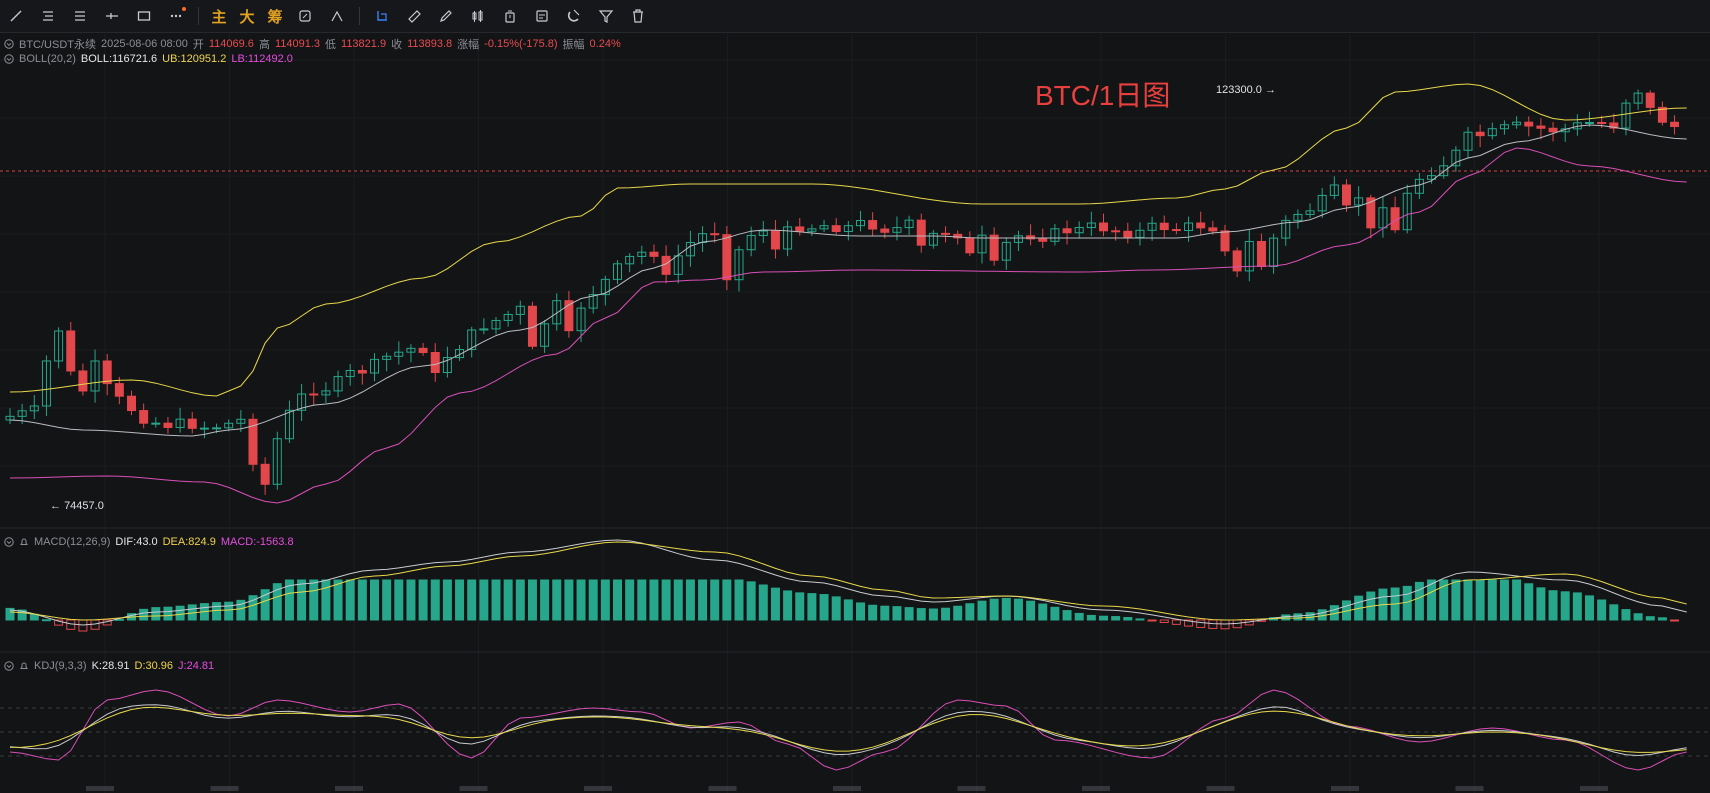  Describe the element at coordinates (112, 16) in the screenshot. I see `horizontal-ray-icon` at that location.